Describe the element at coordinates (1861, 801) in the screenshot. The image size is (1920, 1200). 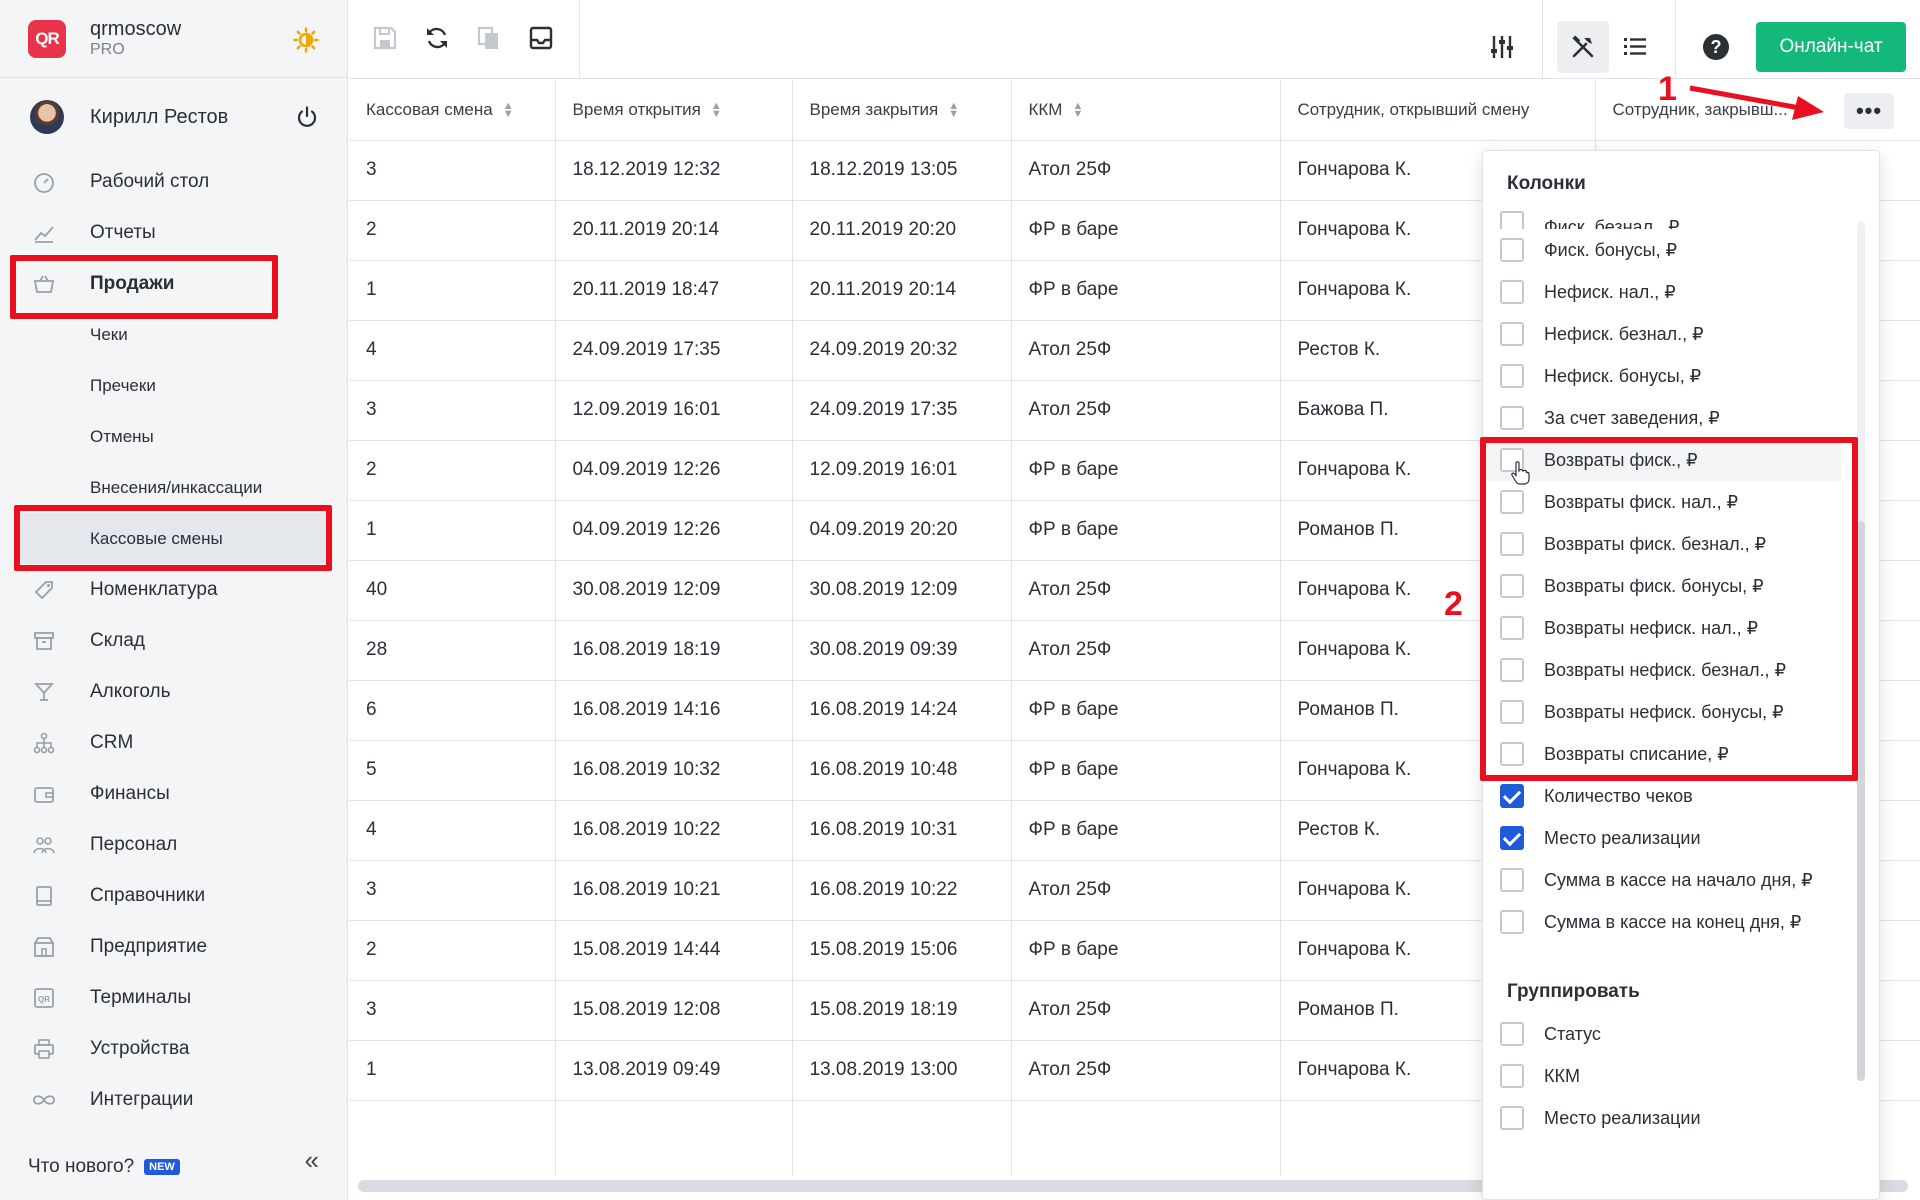
I see `dropdown-scroll-thumb` at that location.